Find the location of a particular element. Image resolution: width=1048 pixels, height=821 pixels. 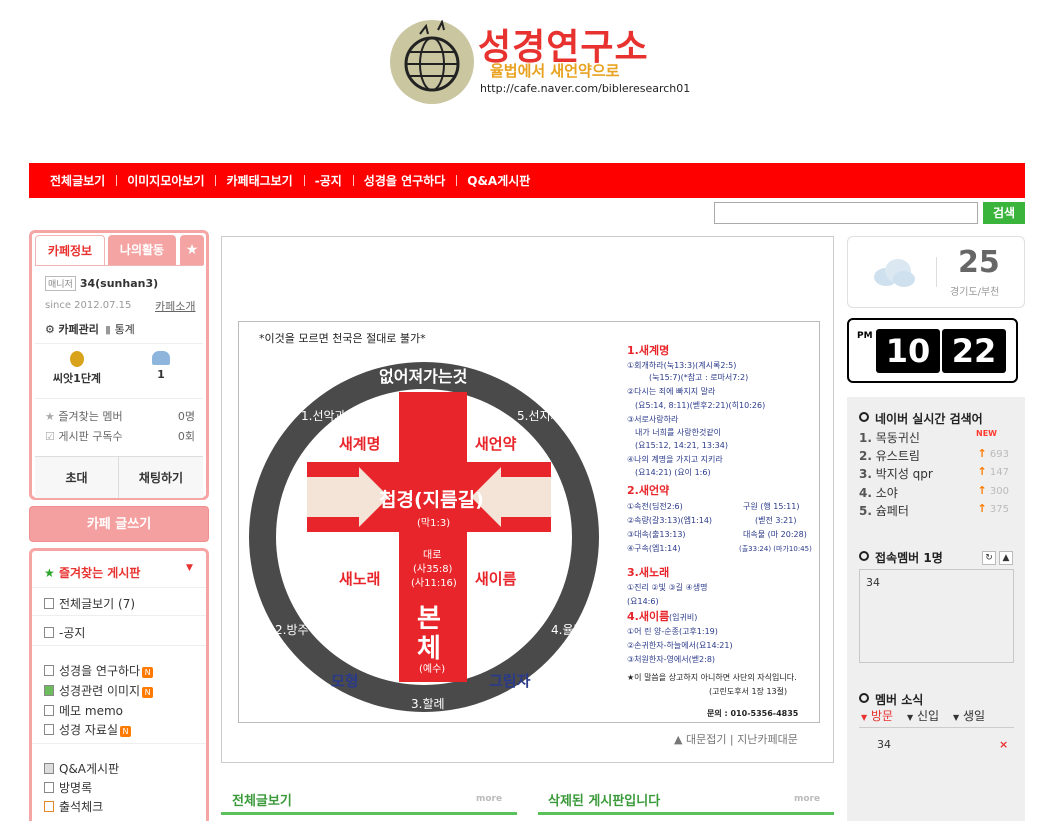

image-board-icon is located at coordinates (49, 690).